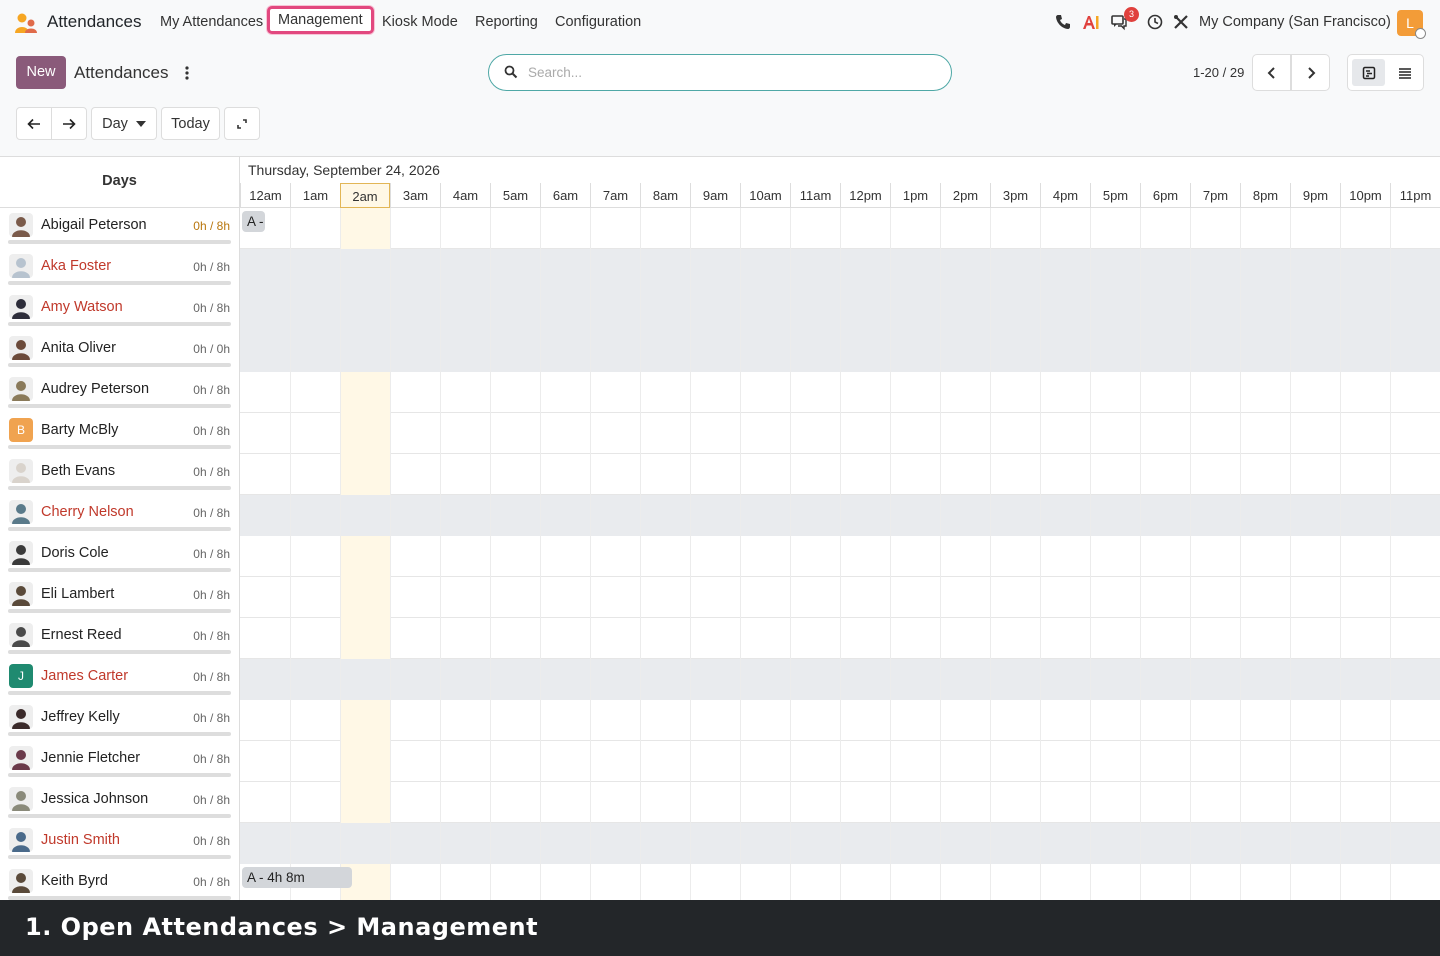 The image size is (1440, 956). What do you see at coordinates (242, 123) in the screenshot?
I see `expand-button` at bounding box center [242, 123].